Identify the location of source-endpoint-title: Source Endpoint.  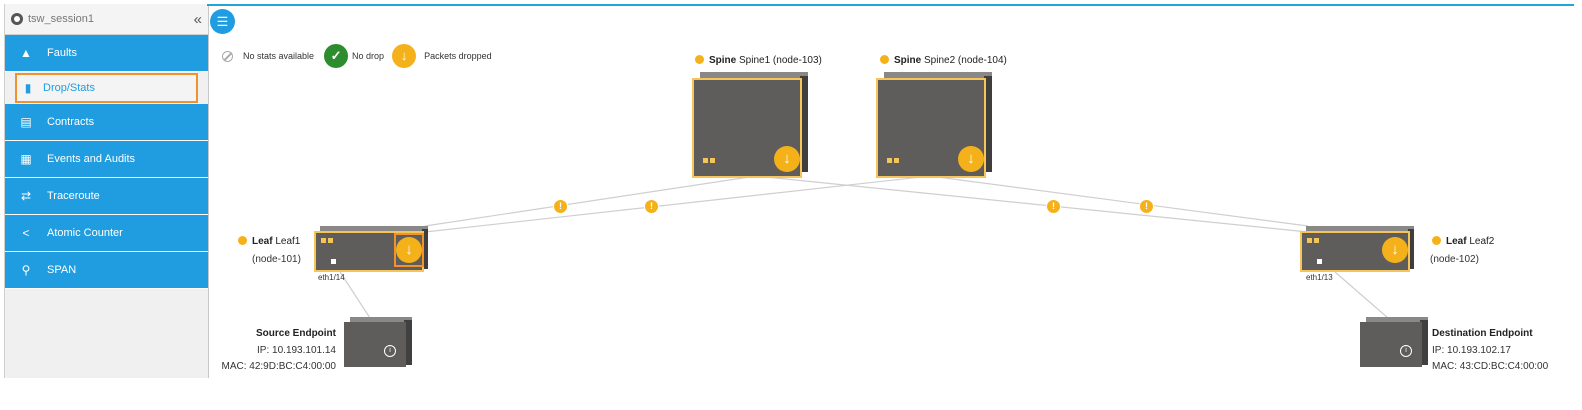
(296, 333).